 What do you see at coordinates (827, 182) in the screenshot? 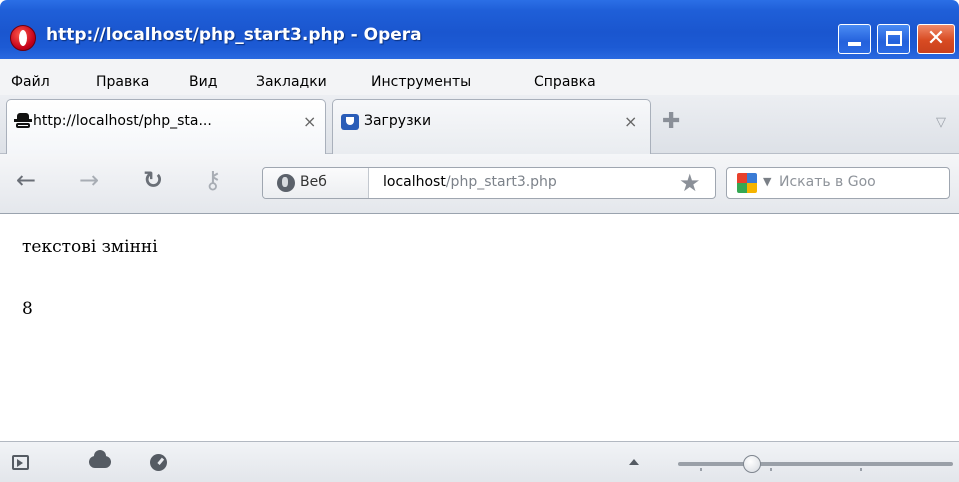
I see `search-placeholder: Искать в Goo` at bounding box center [827, 182].